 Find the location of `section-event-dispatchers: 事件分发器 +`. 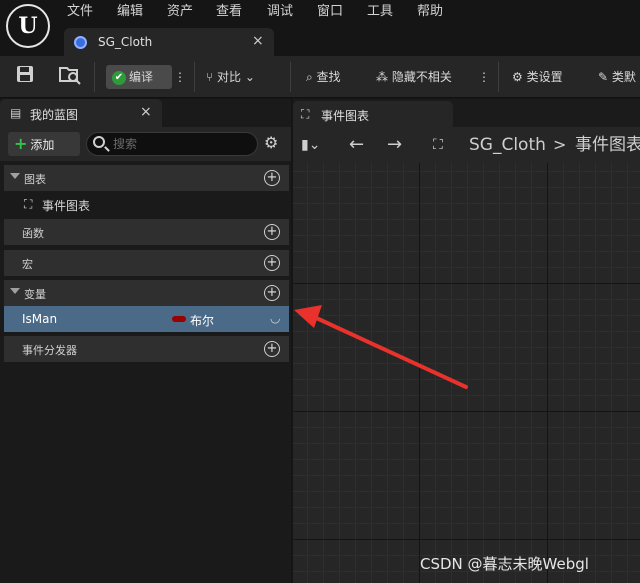

section-event-dispatchers: 事件分发器 + is located at coordinates (146, 349).